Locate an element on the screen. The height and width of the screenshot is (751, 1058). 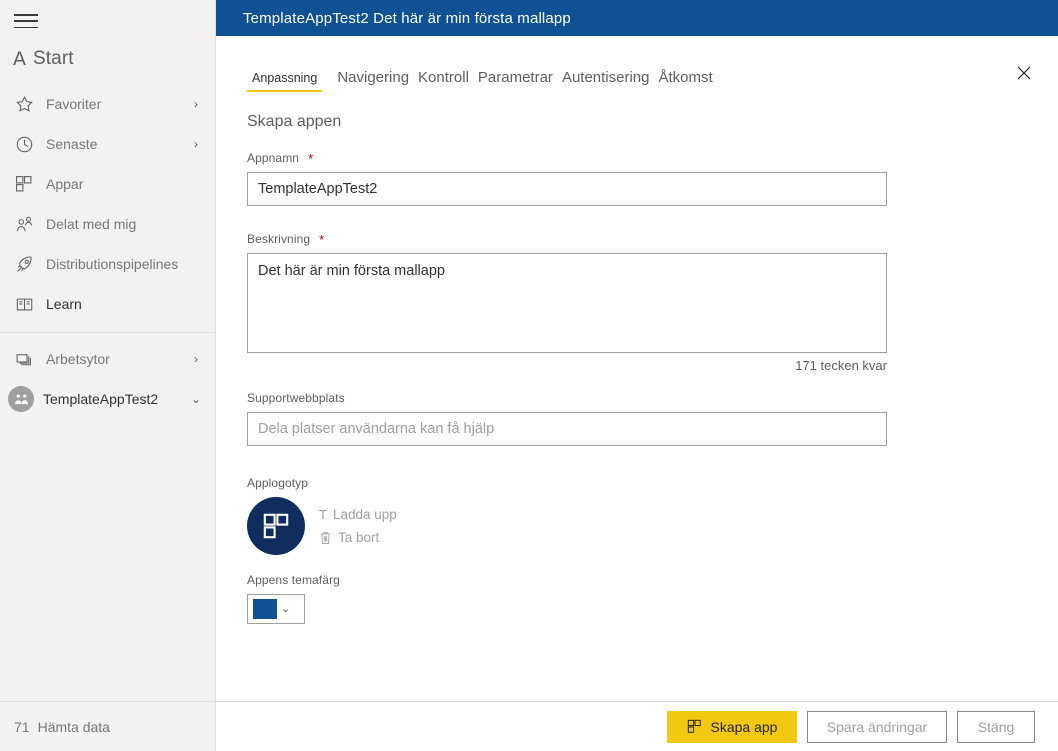
tab-anpassning: Anpassning is located at coordinates (285, 81).